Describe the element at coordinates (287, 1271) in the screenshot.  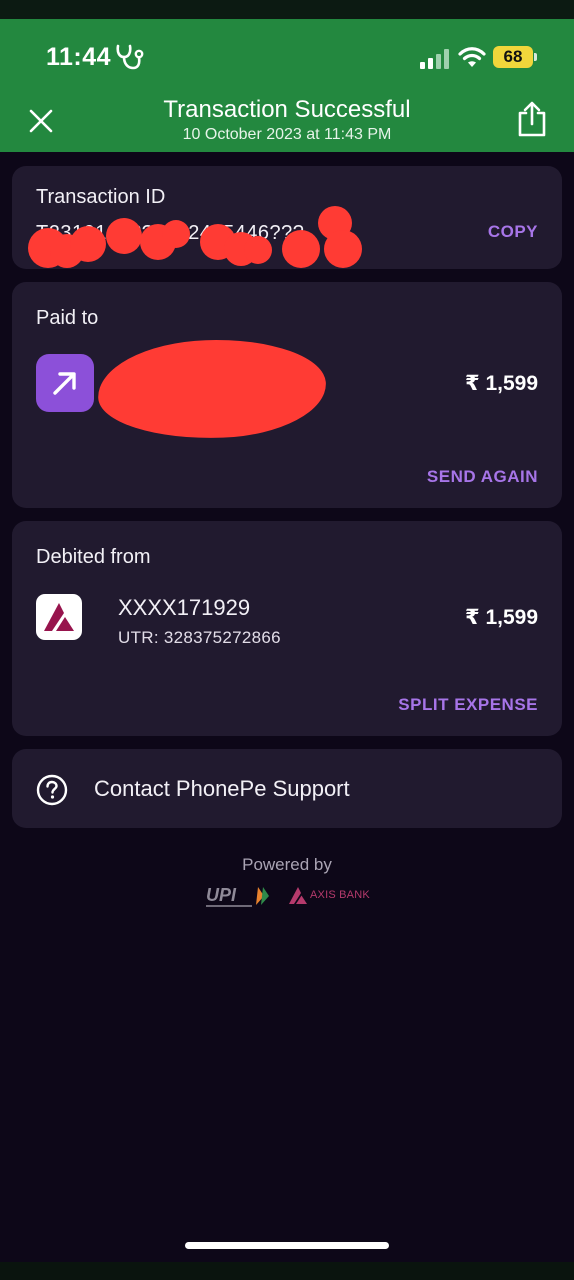
I see `bottom-strip` at that location.